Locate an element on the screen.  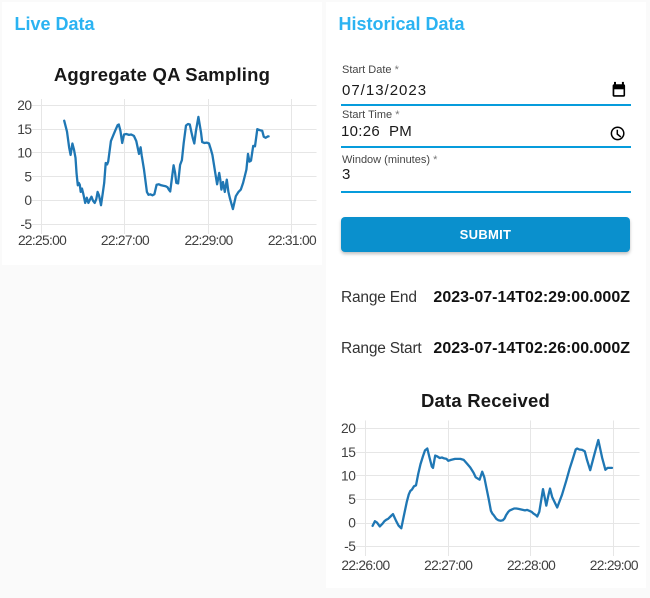
svg-text: 22:26:00 is located at coordinates (365, 565).